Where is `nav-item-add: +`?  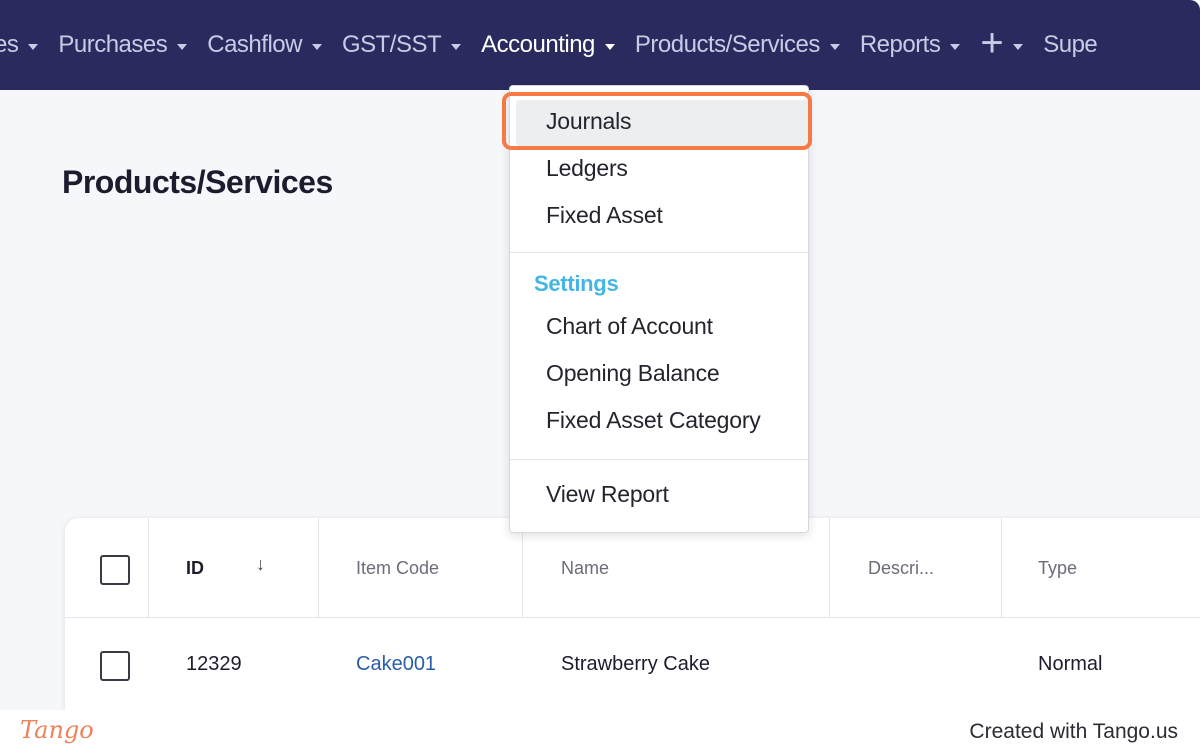 nav-item-add: + is located at coordinates (1002, 45).